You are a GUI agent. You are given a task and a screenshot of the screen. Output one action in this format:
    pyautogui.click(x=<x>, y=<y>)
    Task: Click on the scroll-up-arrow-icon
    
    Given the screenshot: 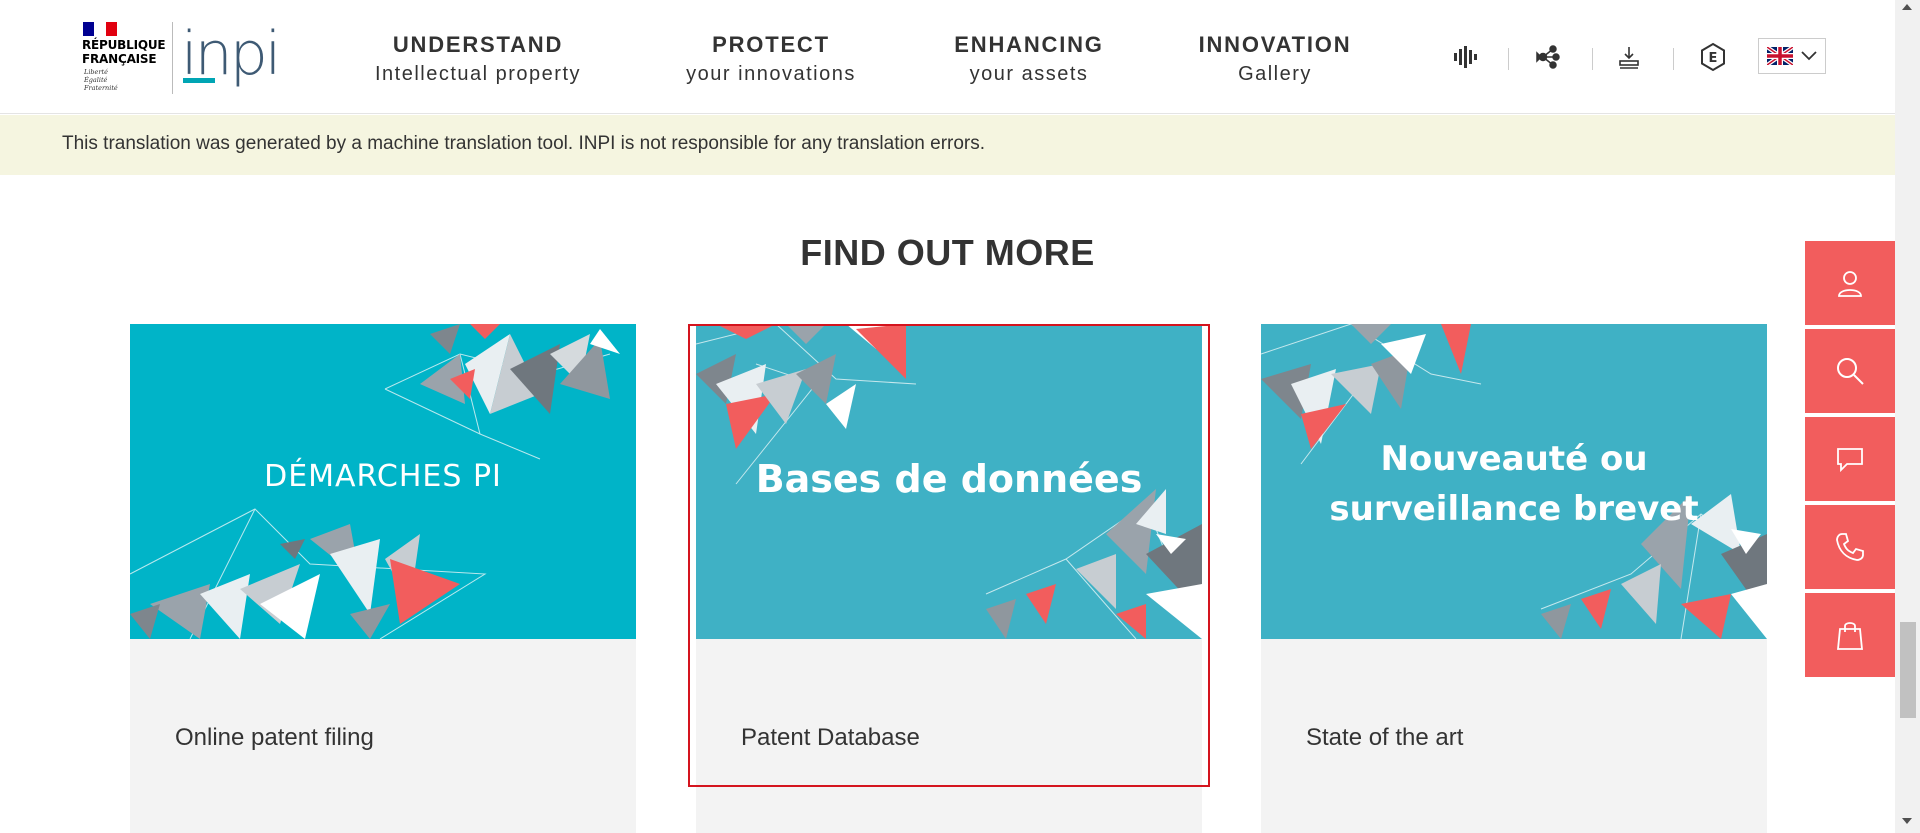 What is the action you would take?
    pyautogui.click(x=1907, y=7)
    